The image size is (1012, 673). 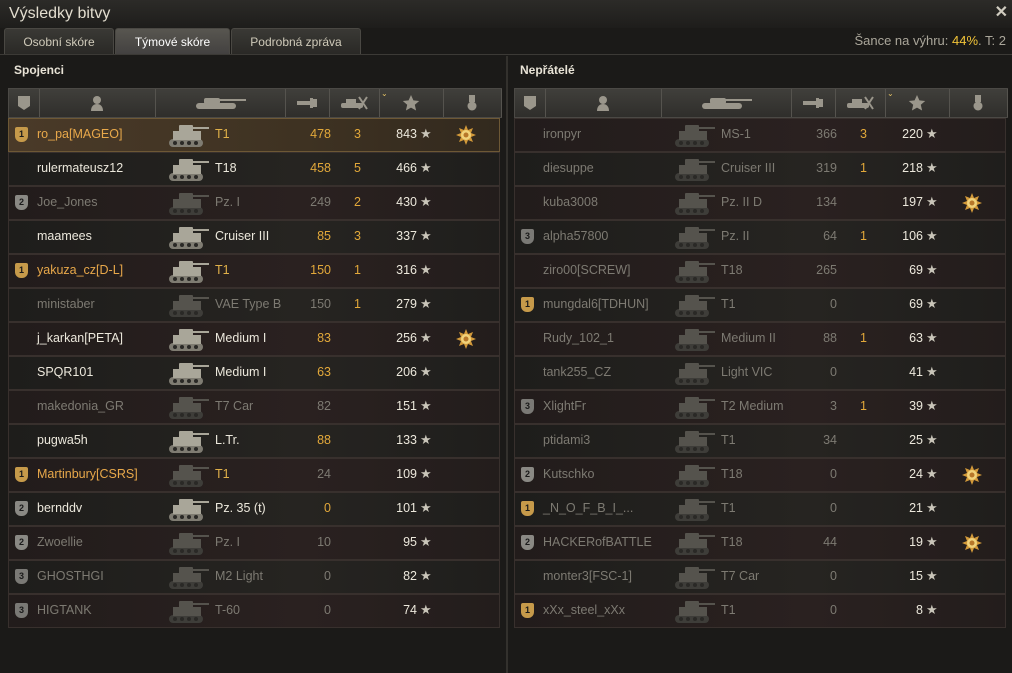 I want to click on player-row: SPQR101 Medium I 63 206 ★, so click(x=254, y=373).